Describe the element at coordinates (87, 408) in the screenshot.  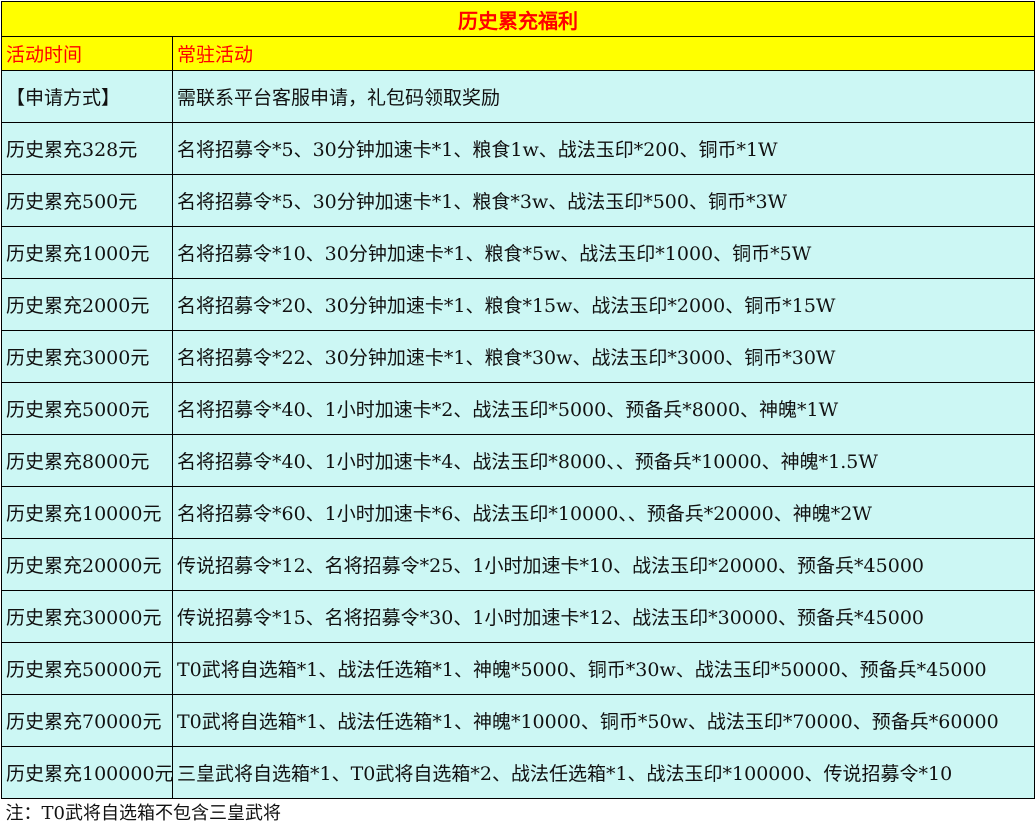
I see `tier-cell: 历史累充5000元` at that location.